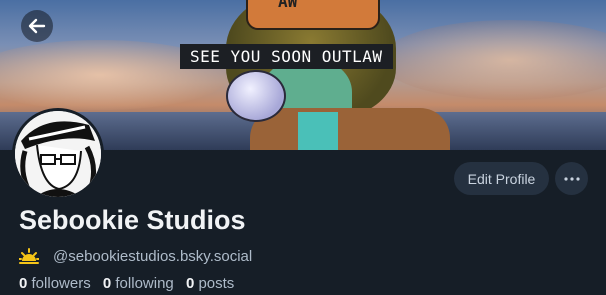 The height and width of the screenshot is (295, 606). What do you see at coordinates (144, 283) in the screenshot?
I see `following-label: following` at bounding box center [144, 283].